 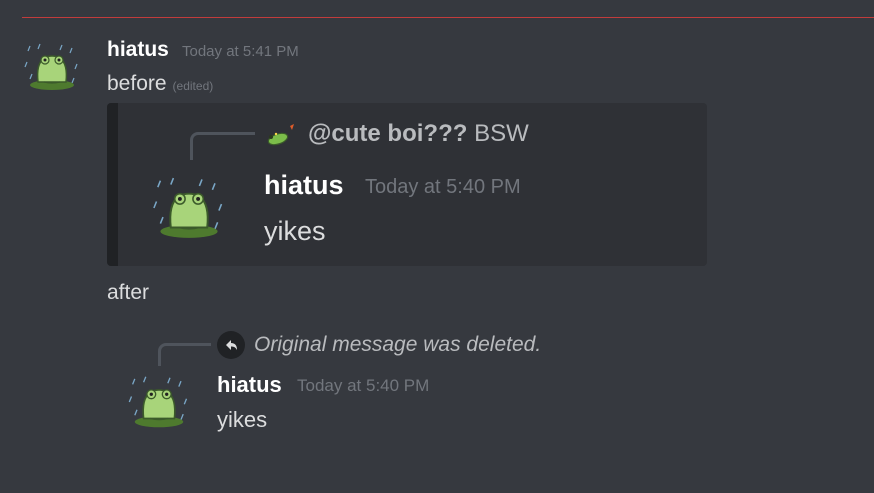 I want to click on embed-content: yikes, so click(x=295, y=231).